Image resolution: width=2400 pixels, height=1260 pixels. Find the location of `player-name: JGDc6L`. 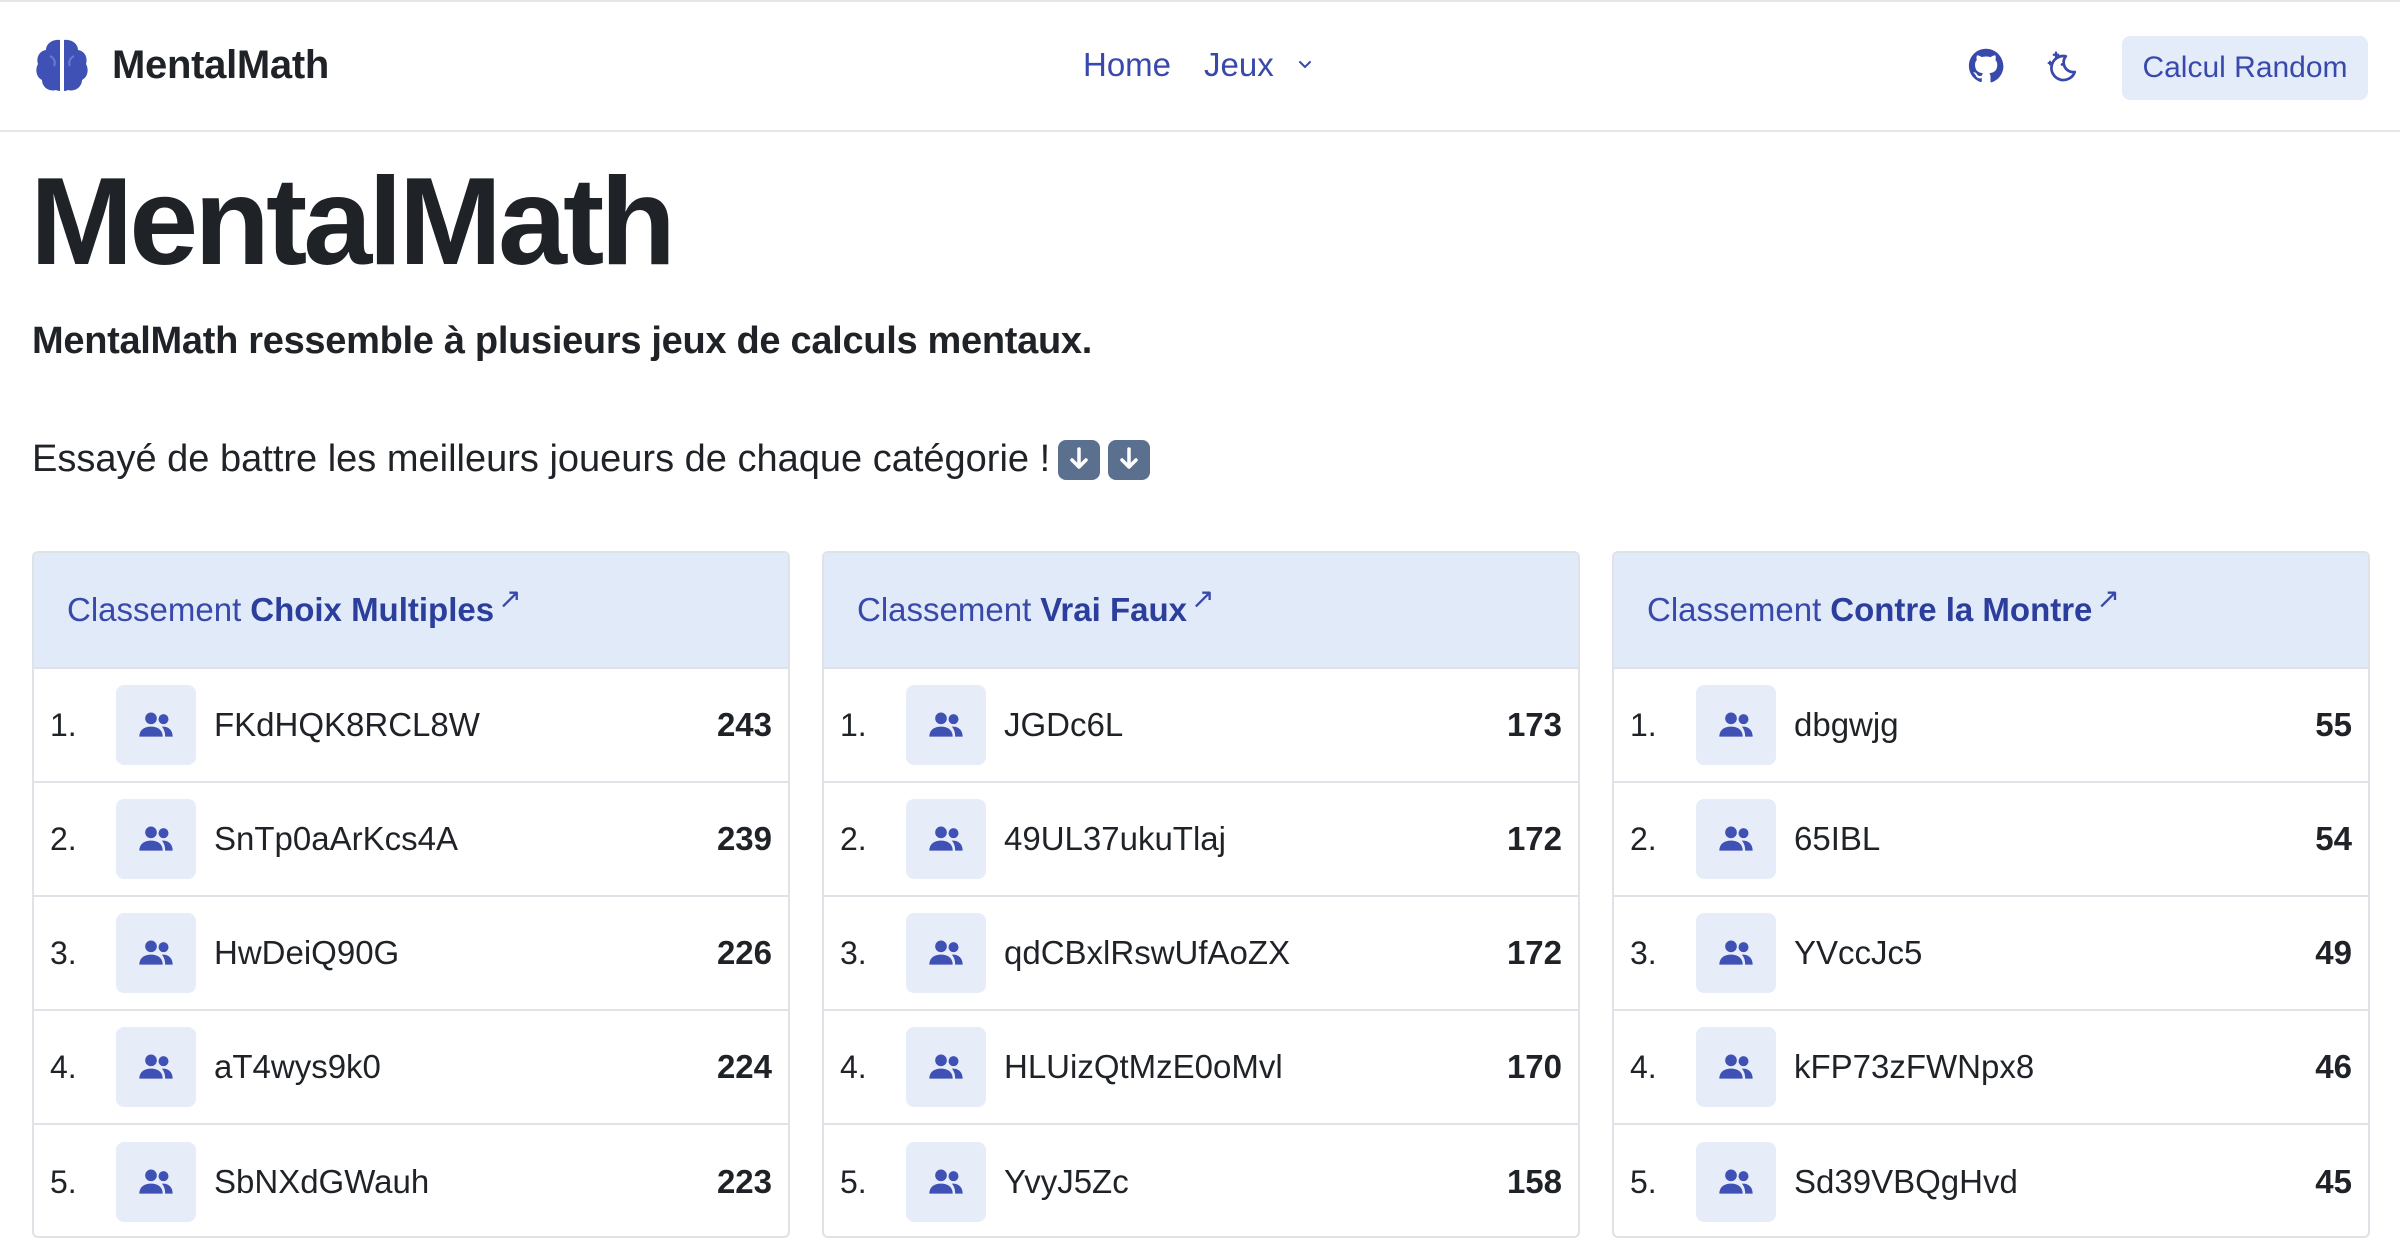

player-name: JGDc6L is located at coordinates (1064, 724).